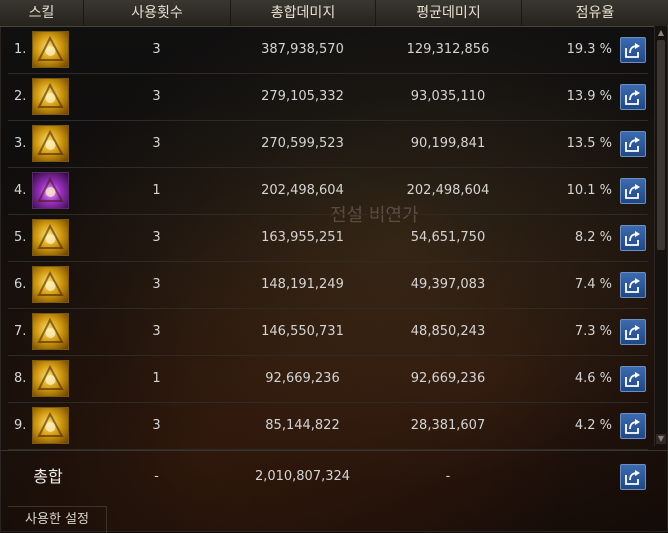 This screenshot has height=533, width=668. What do you see at coordinates (50, 96) in the screenshot?
I see `gold-beast-skill-icon` at bounding box center [50, 96].